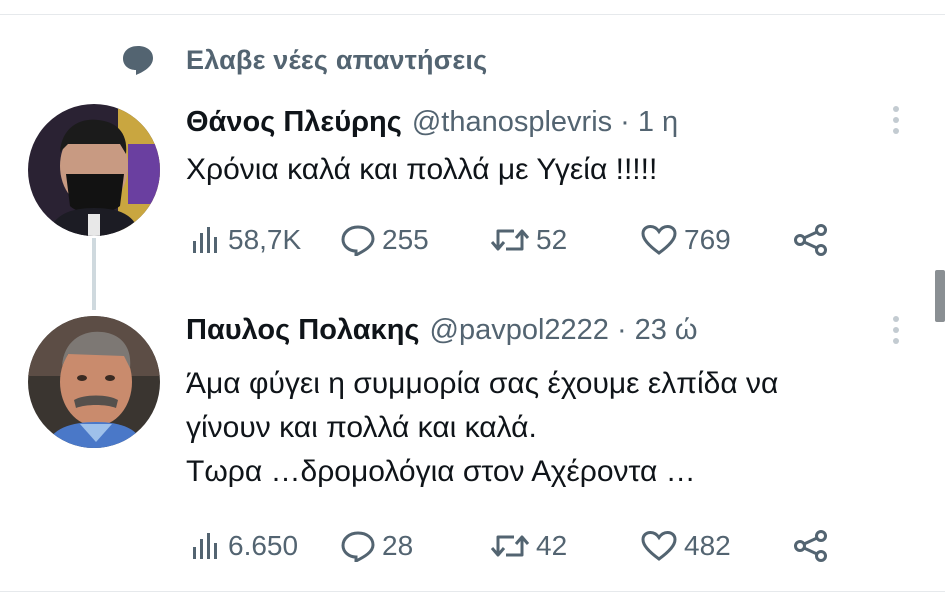 The height and width of the screenshot is (598, 945). What do you see at coordinates (472, 14) in the screenshot?
I see `top-divider` at bounding box center [472, 14].